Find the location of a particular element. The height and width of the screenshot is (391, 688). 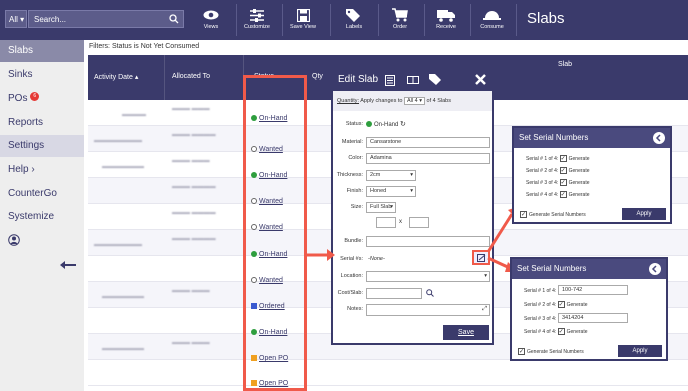

sidebar-item-slabs: Slabs is located at coordinates (42, 51).